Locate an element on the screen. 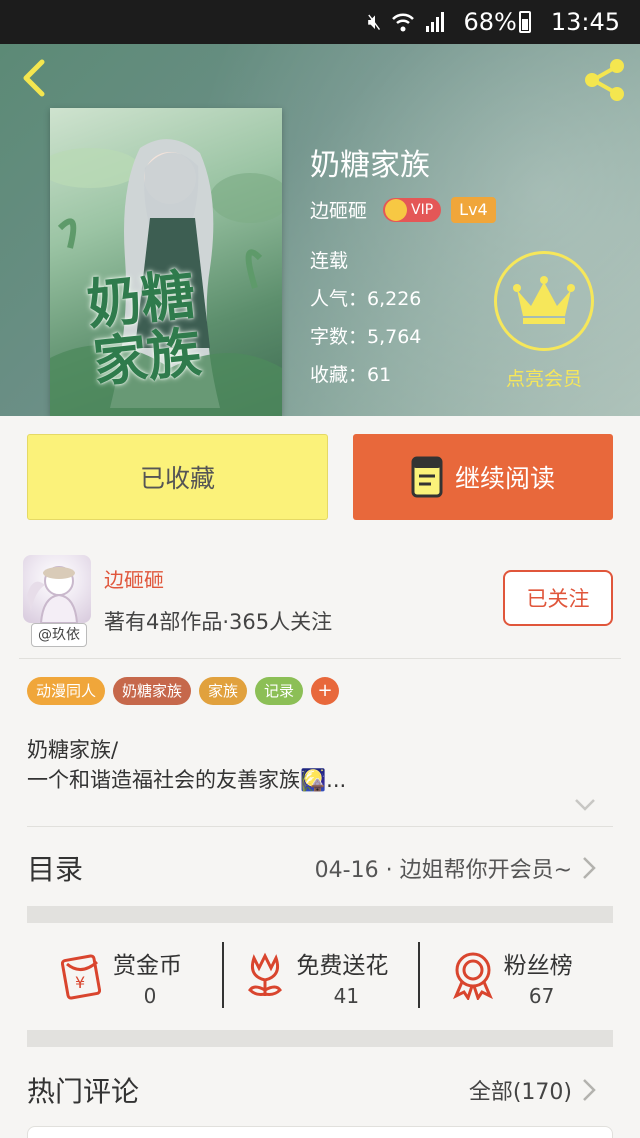 The height and width of the screenshot is (1138, 640). status-icons: 🔇︎ is located at coordinates (408, 22).